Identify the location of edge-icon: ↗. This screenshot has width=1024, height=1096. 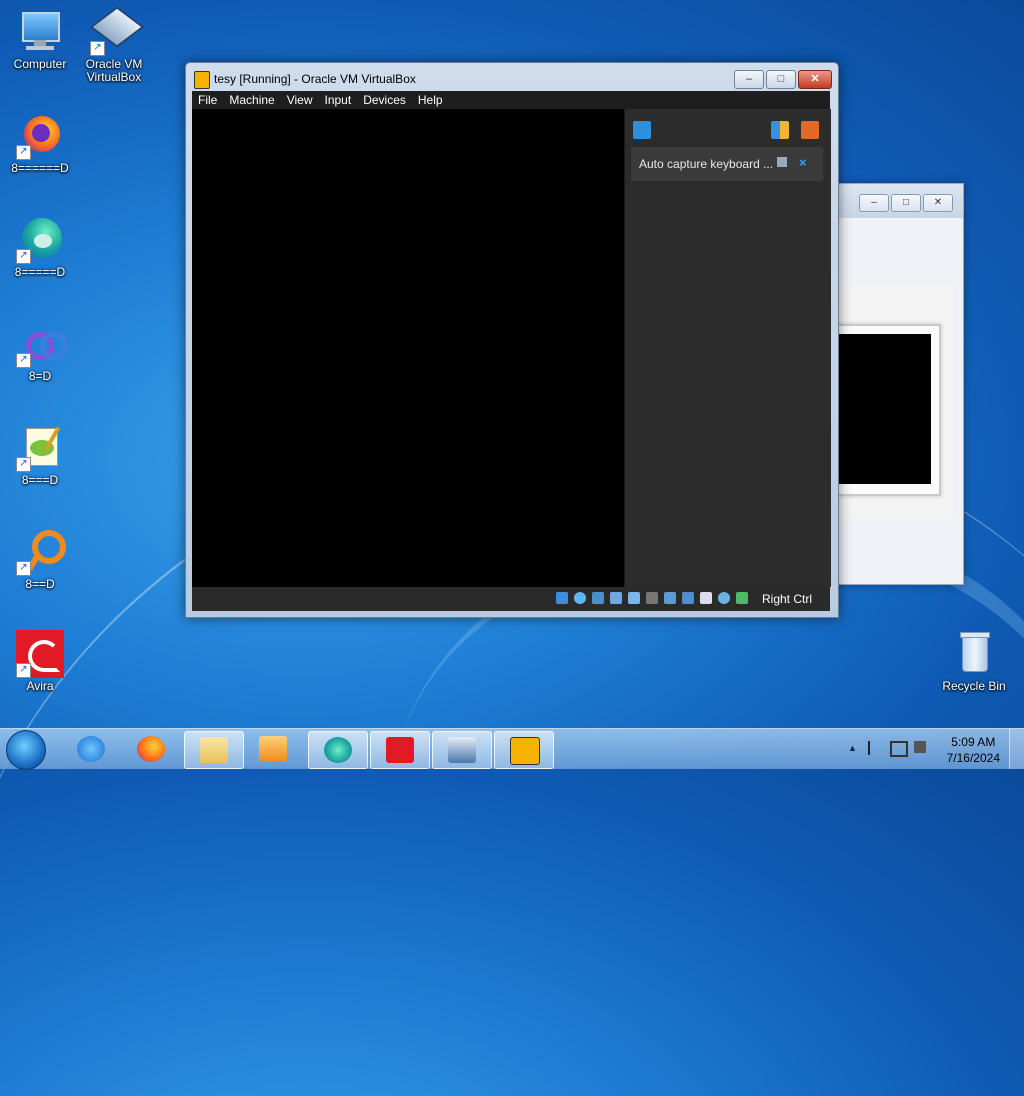
(40, 240).